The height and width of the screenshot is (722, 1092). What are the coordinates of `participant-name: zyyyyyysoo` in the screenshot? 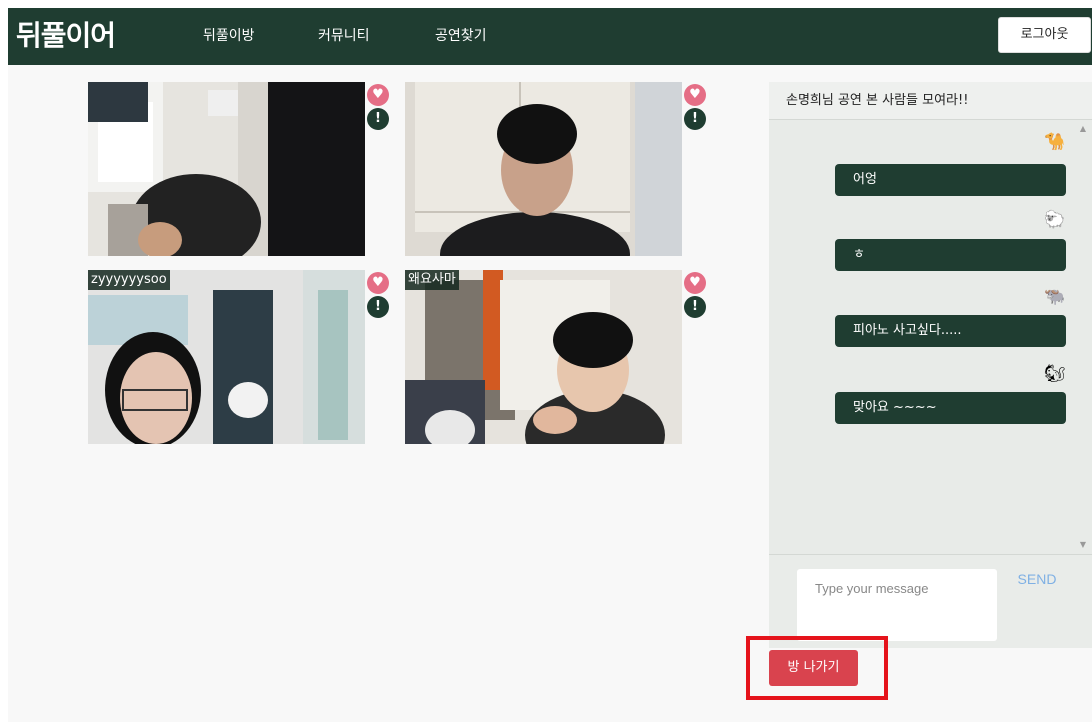 It's located at (129, 280).